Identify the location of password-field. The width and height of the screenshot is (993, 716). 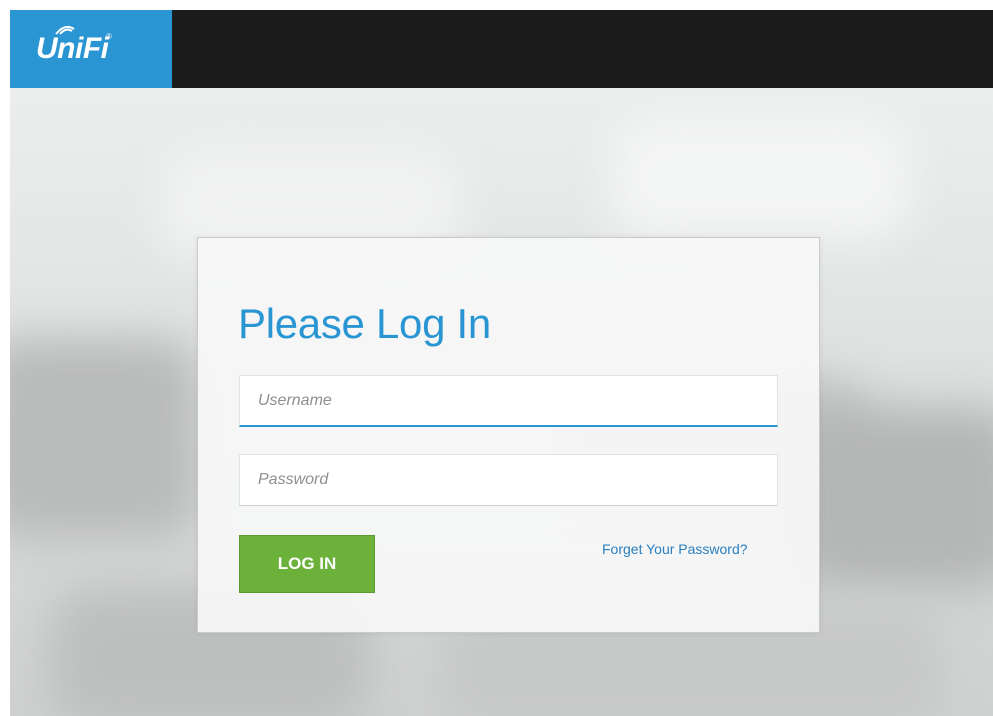
(508, 480).